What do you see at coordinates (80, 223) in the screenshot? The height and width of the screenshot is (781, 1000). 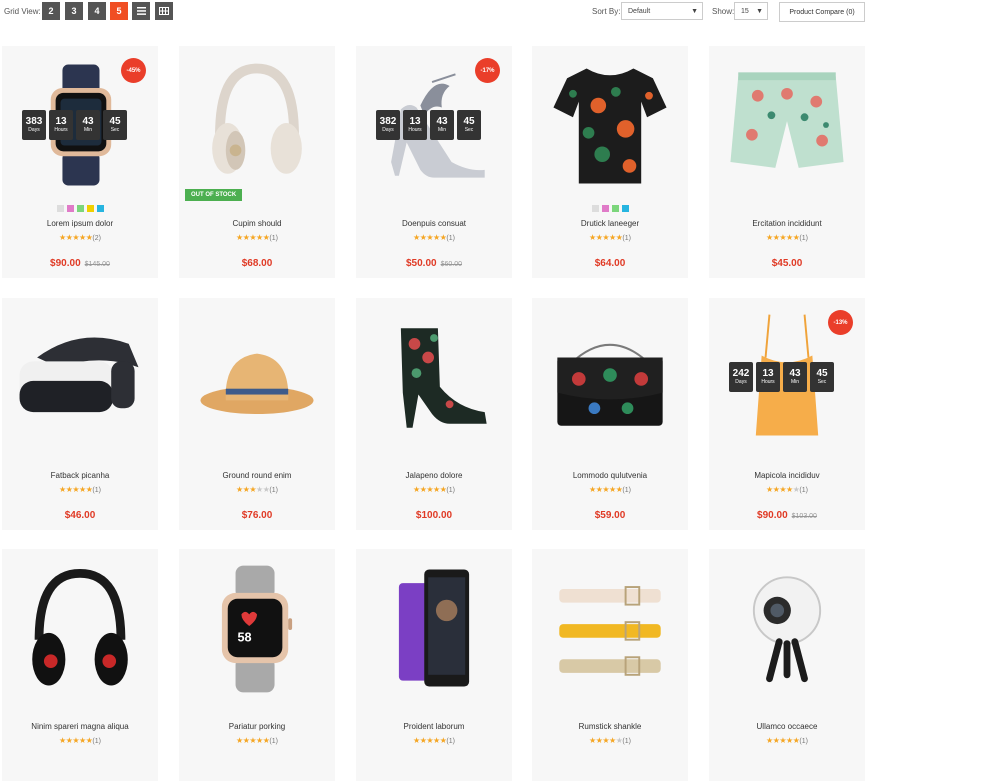 I see `product-name: Lorem ipsum dolor` at bounding box center [80, 223].